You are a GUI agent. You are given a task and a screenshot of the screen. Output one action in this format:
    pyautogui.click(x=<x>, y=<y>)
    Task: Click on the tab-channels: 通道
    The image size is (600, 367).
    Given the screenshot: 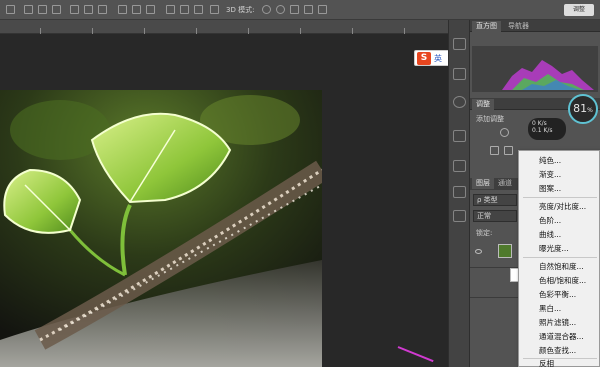 What is the action you would take?
    pyautogui.click(x=505, y=183)
    